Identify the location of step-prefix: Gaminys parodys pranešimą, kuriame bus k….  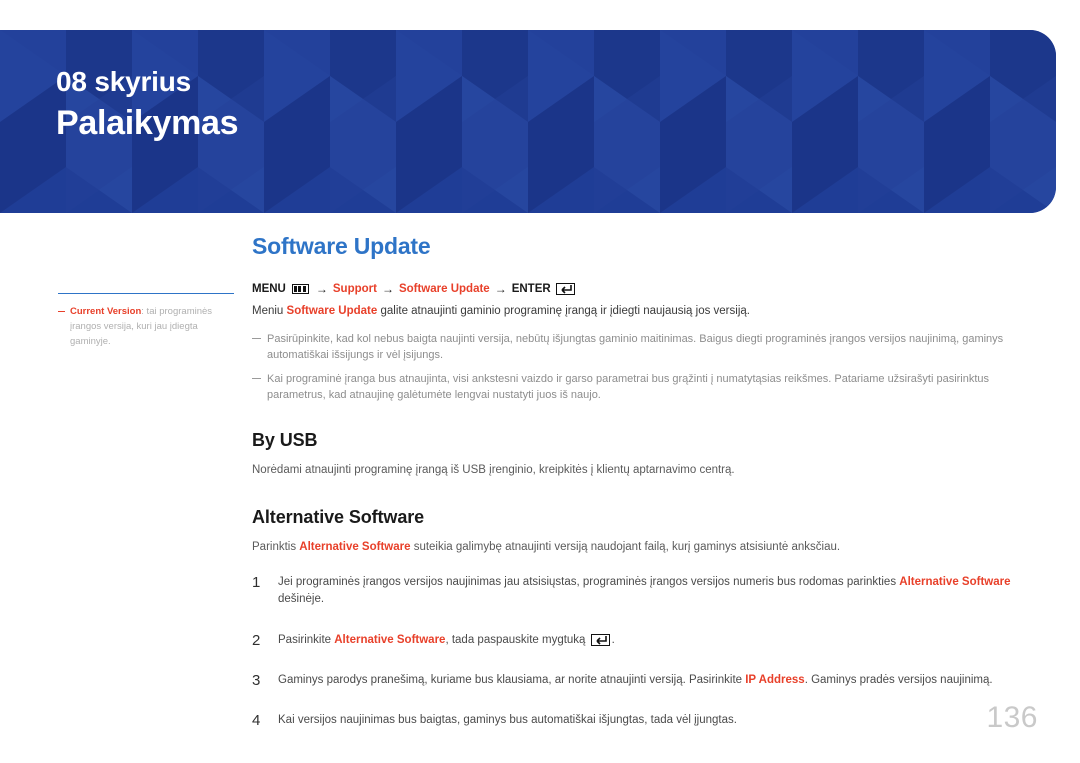
(512, 679).